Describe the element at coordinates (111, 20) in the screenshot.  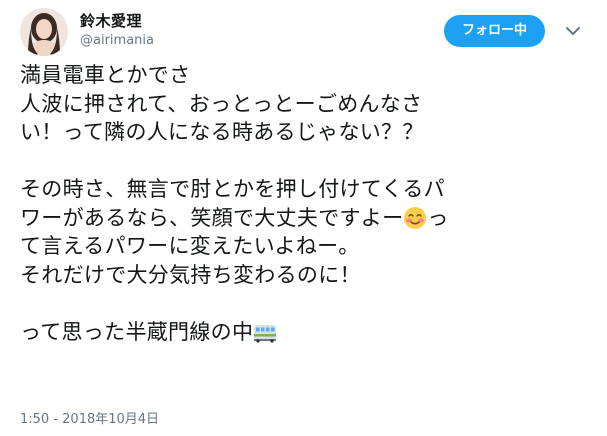
I see `display-name: 鈴木愛理` at that location.